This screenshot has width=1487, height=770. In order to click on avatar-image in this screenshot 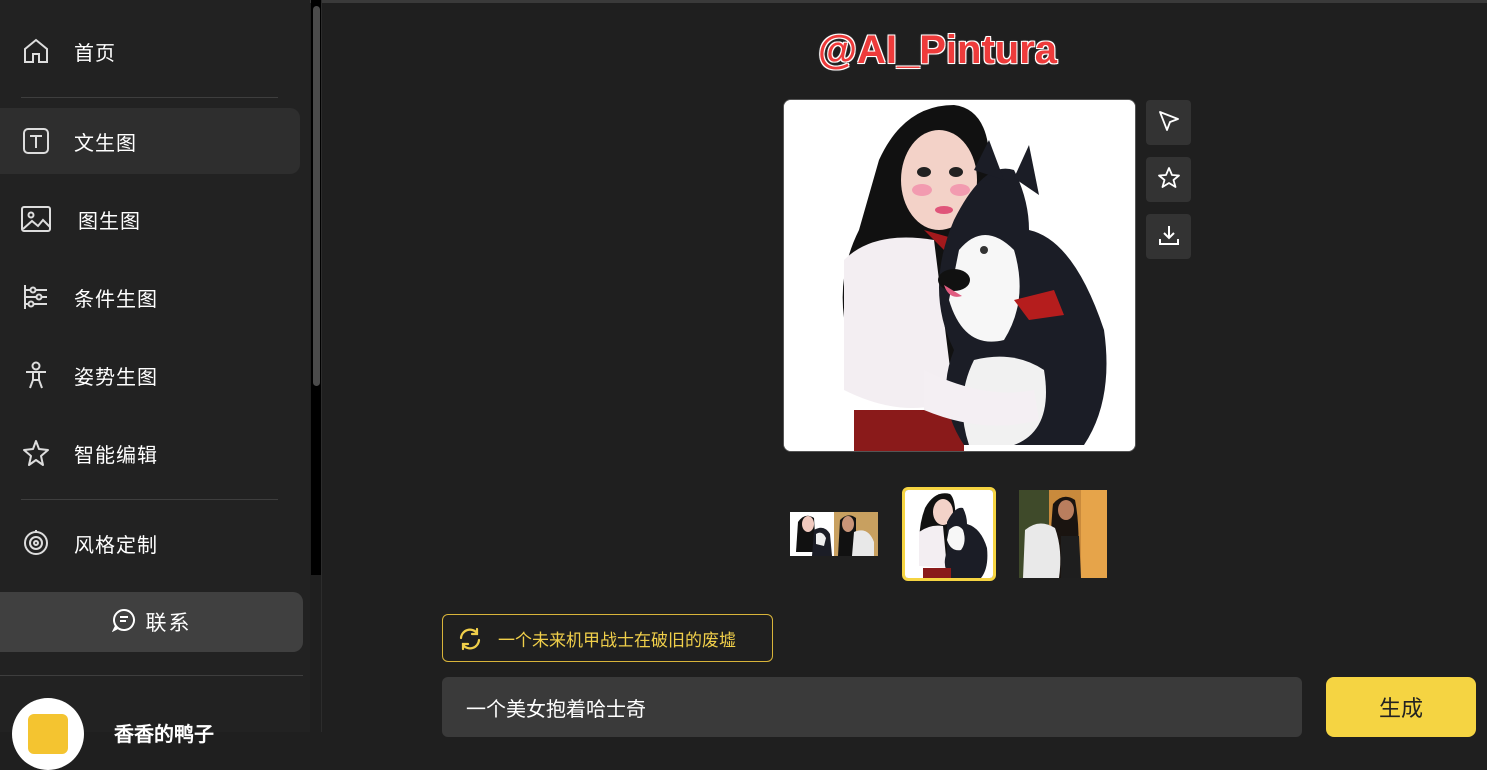, I will do `click(48, 734)`.